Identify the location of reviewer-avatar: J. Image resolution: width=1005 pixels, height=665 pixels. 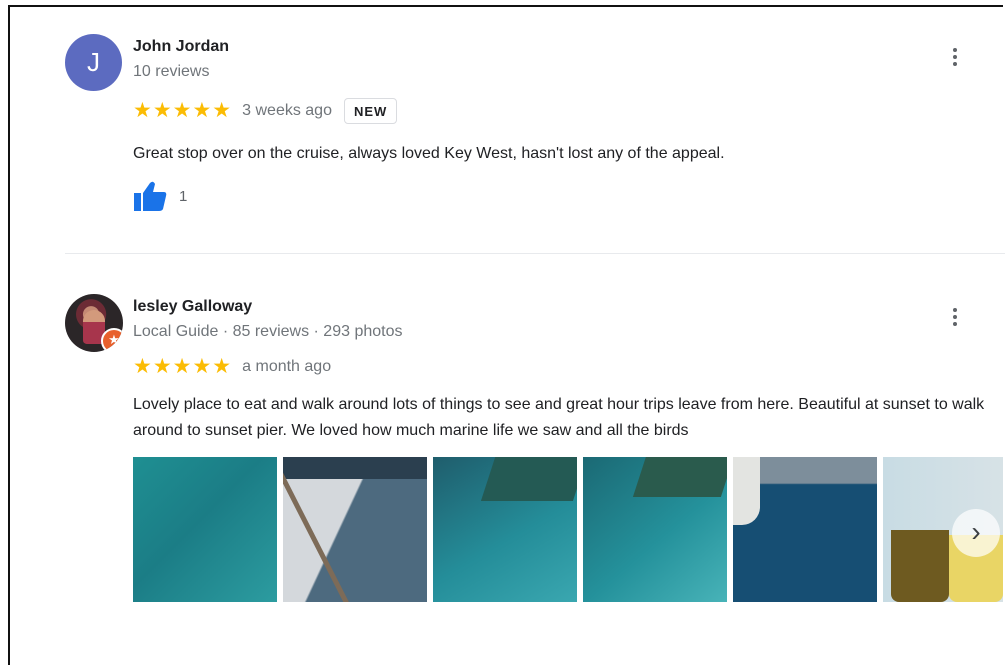
(93, 62).